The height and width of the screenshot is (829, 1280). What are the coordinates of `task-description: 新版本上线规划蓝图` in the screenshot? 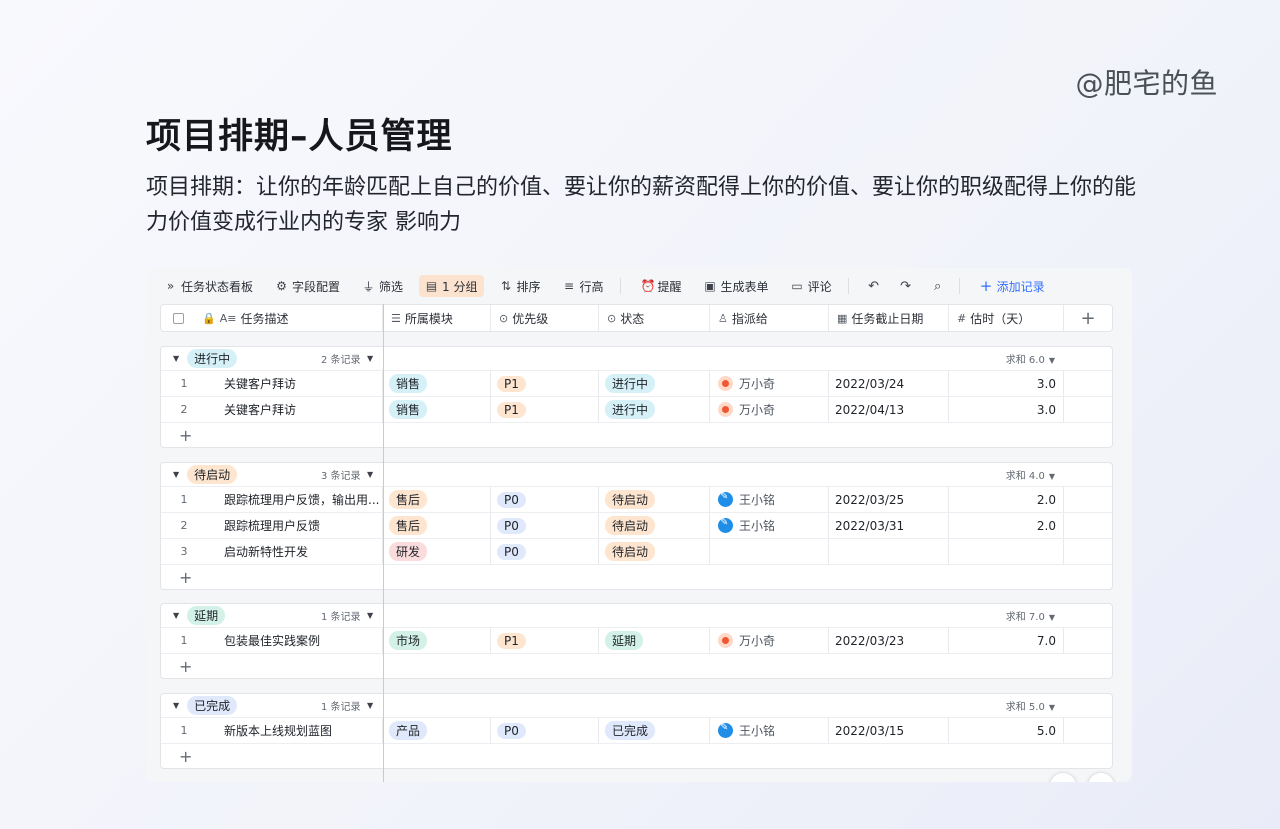 It's located at (295, 730).